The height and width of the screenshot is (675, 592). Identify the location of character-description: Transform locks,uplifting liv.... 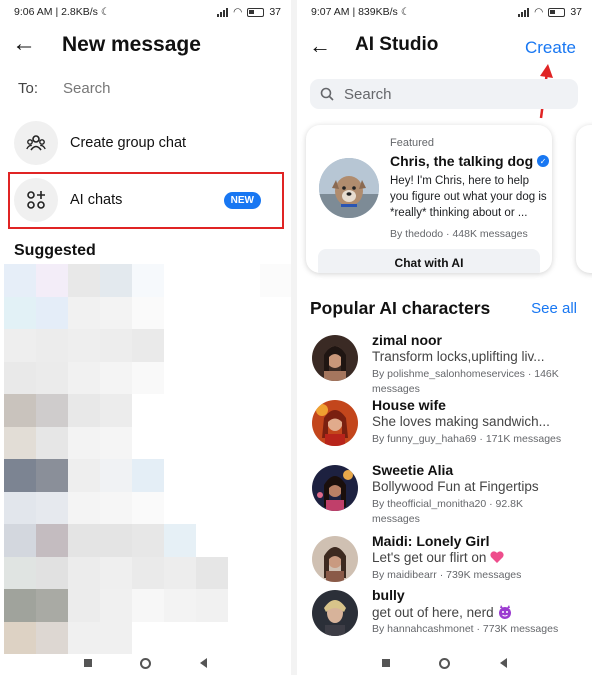
(458, 356).